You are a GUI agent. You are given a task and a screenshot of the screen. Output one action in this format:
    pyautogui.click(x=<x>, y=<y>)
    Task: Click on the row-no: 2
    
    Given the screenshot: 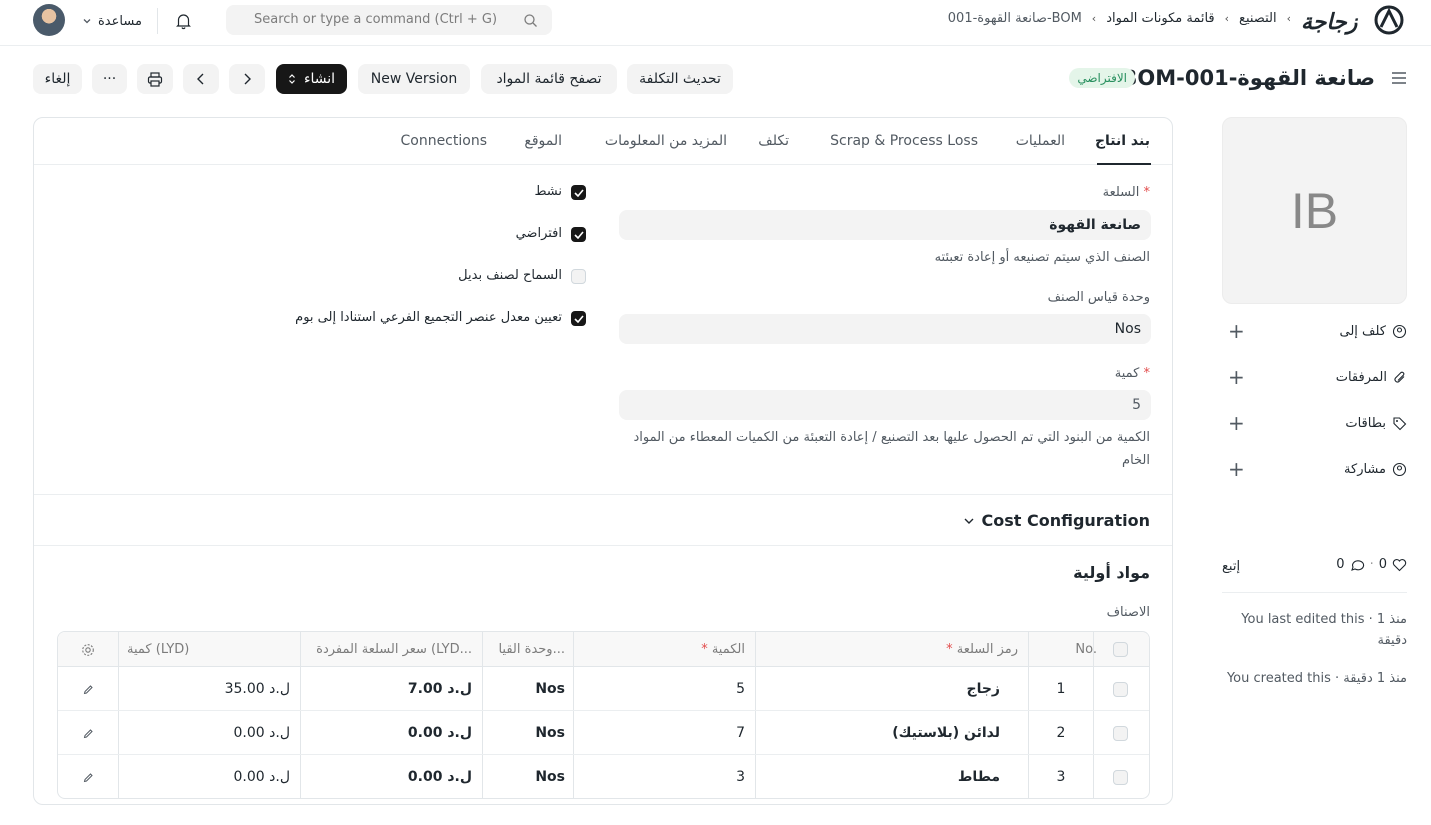 What is the action you would take?
    pyautogui.click(x=1061, y=733)
    